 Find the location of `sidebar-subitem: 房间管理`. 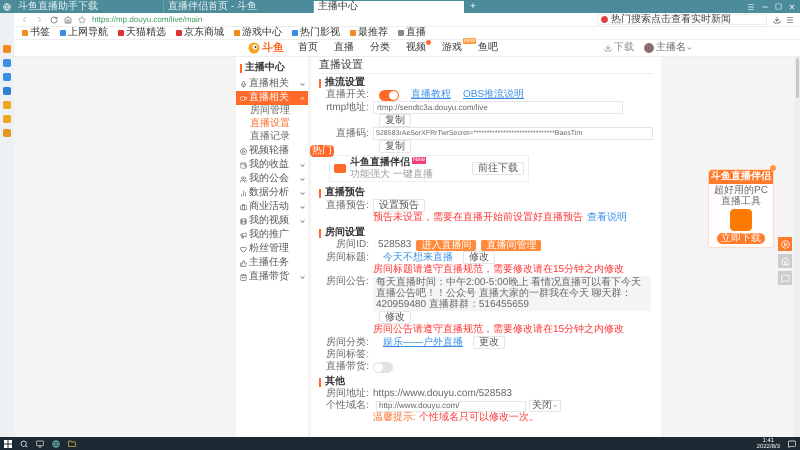

sidebar-subitem: 房间管理 is located at coordinates (272, 111).